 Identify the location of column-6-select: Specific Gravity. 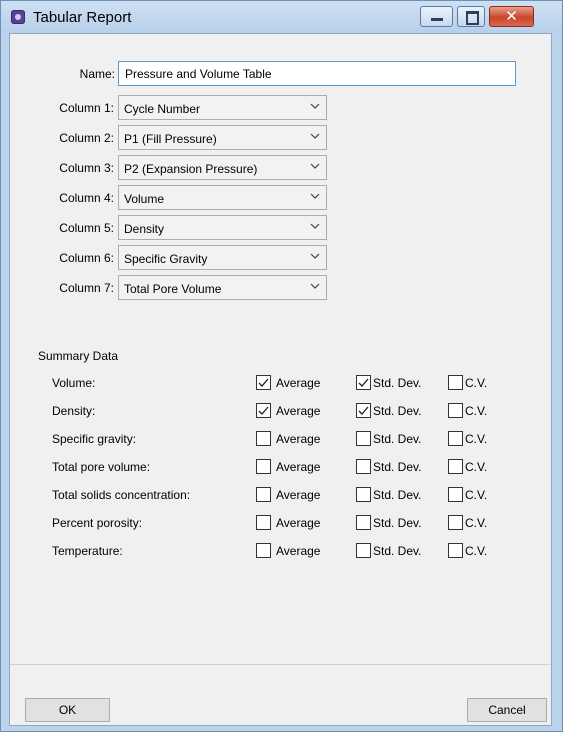
(222, 257).